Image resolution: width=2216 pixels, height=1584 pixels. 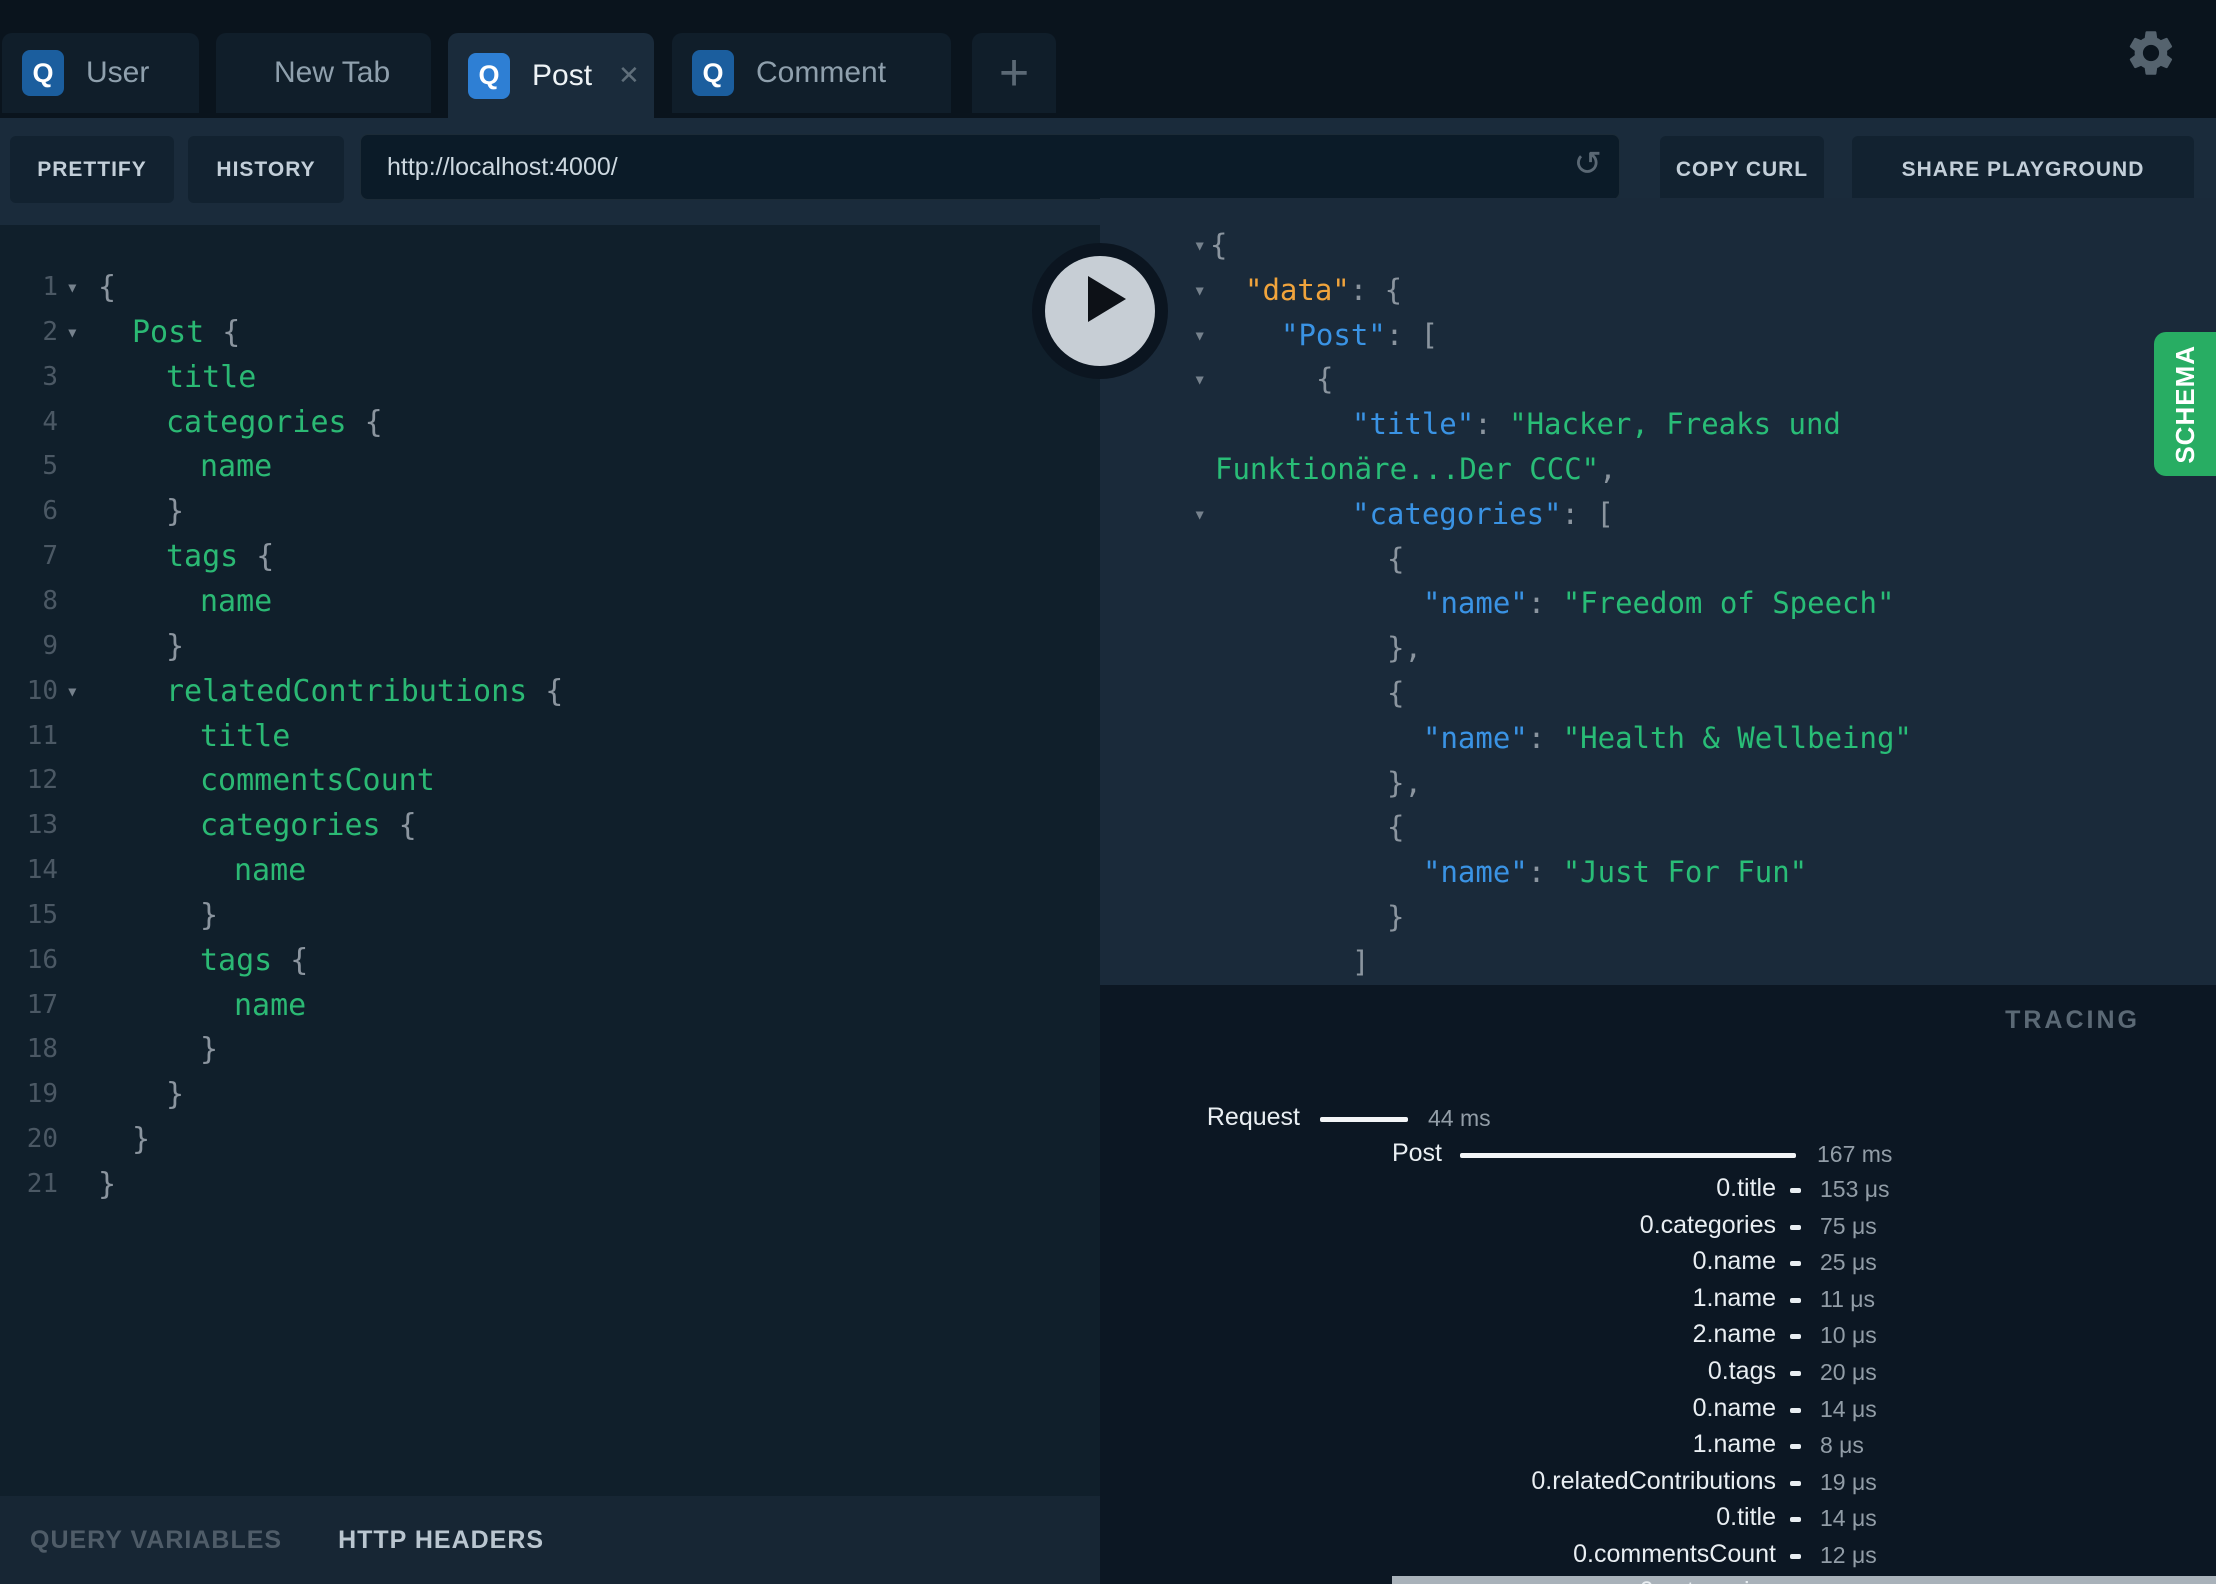 I want to click on endpoint-url-input, so click(x=990, y=167).